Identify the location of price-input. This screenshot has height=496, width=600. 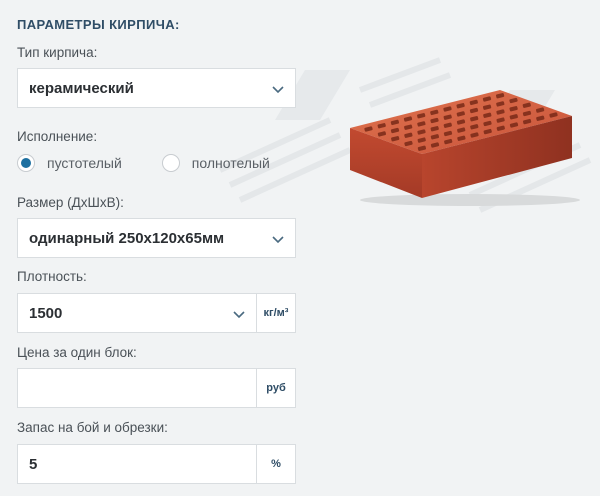
(137, 388).